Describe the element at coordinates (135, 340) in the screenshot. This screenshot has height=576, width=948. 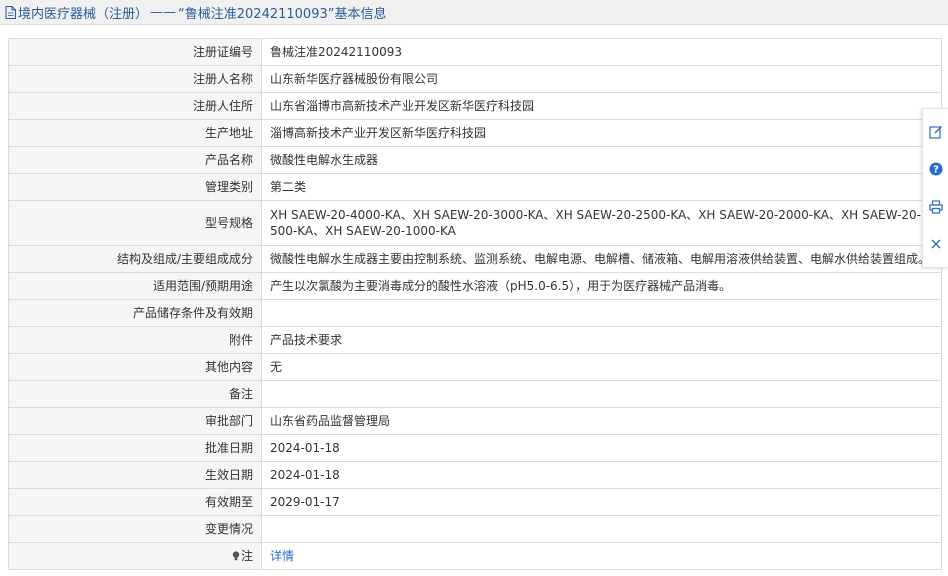
I see `row-label: 附件` at that location.